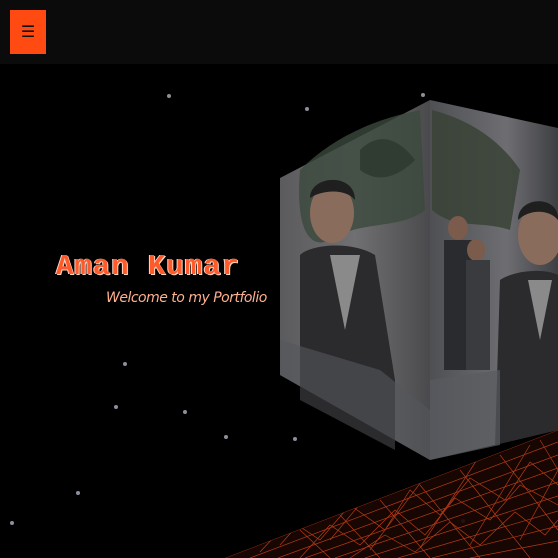  I want to click on hero-welcome-subtitle: Welcome to my Portfolio, so click(186, 298).